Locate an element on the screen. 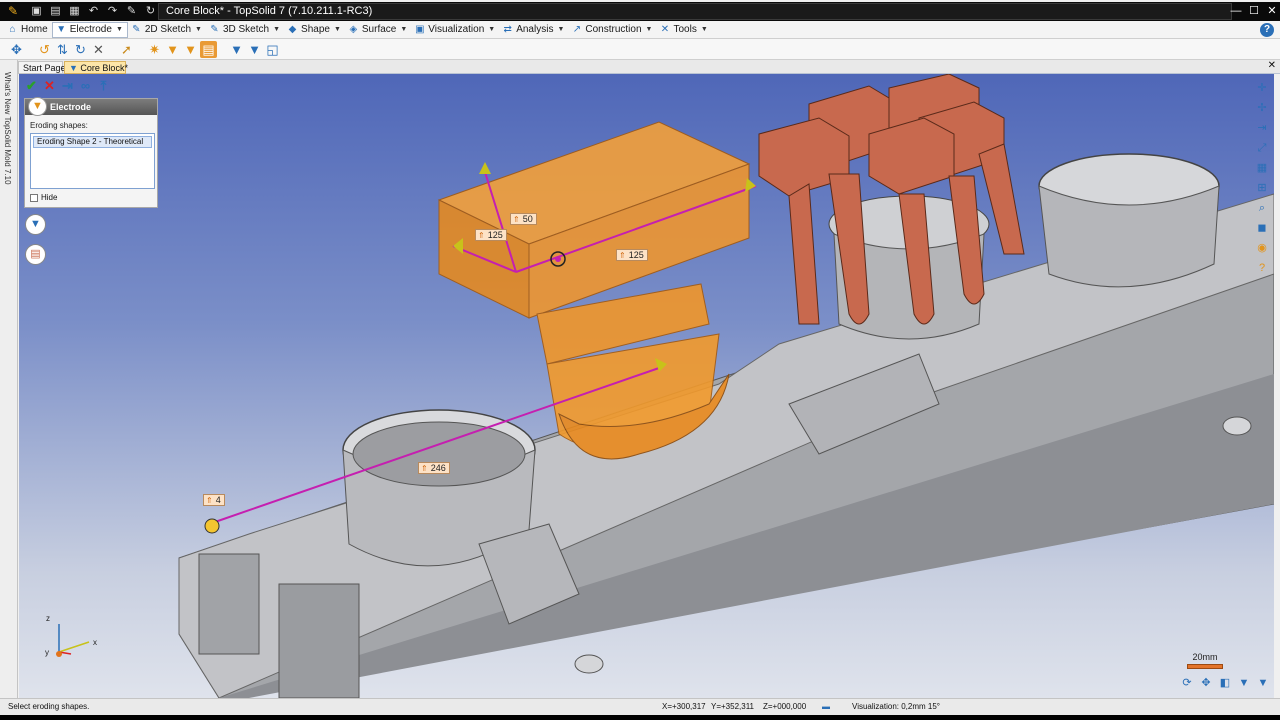  tab-label: Surface is located at coordinates (379, 29).